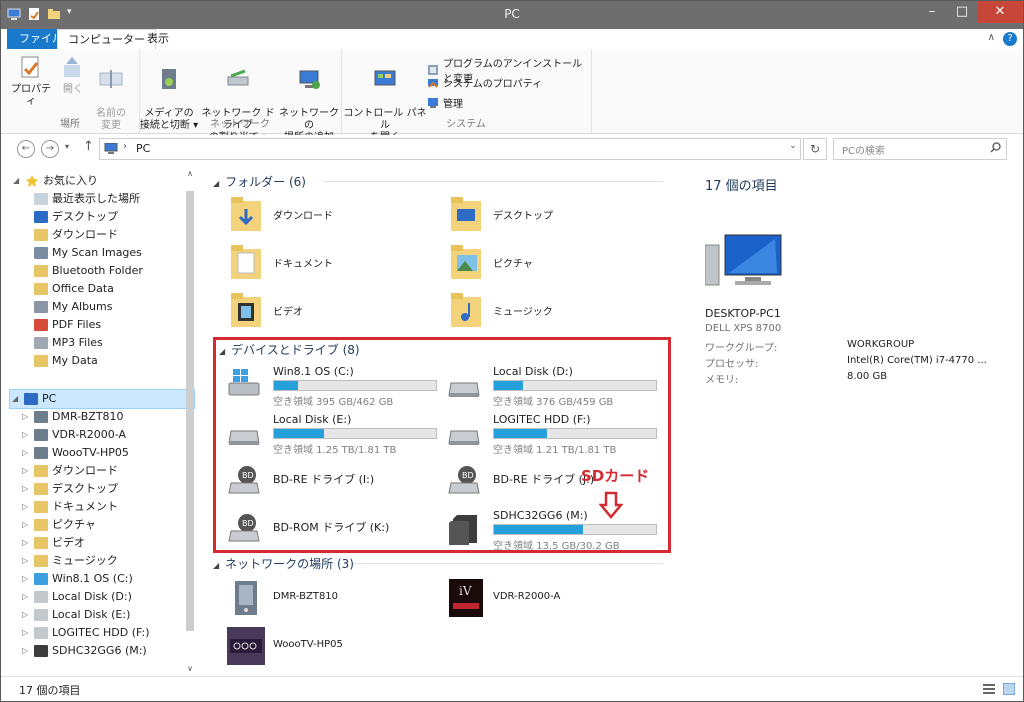  I want to click on network-section-header: ◢ ネットワークの場所 (3), so click(283, 563).